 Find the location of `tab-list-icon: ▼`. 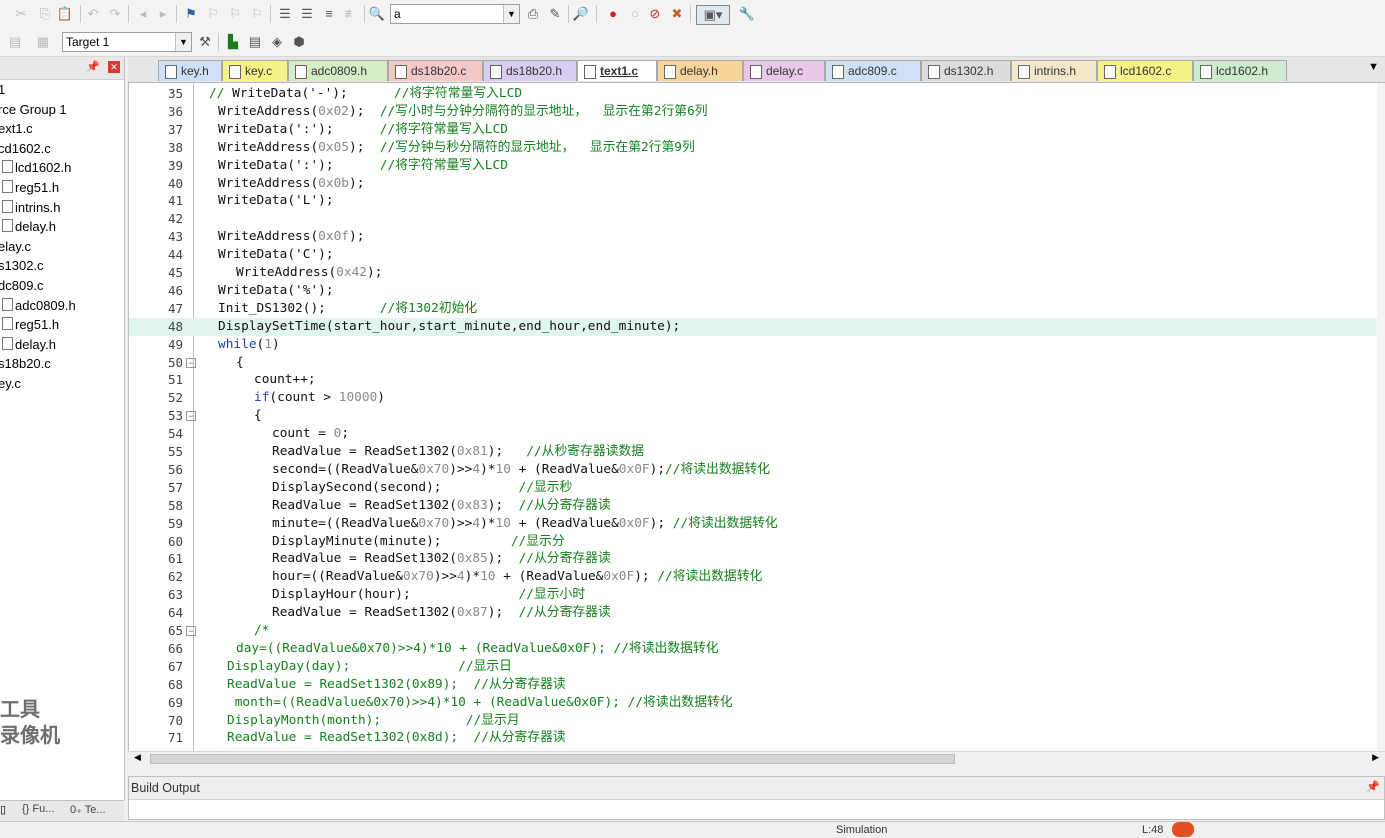

tab-list-icon: ▼ is located at coordinates (1373, 67).